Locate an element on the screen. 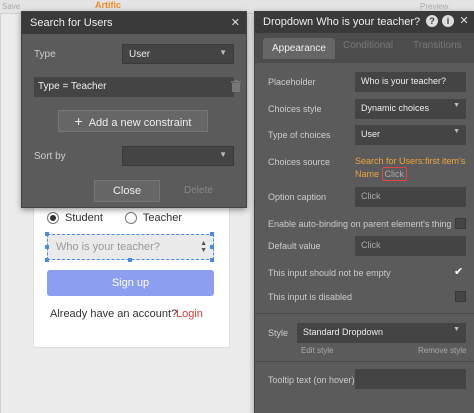  choices-source-expression: Search for Users:first item's Name Click is located at coordinates (410, 168).